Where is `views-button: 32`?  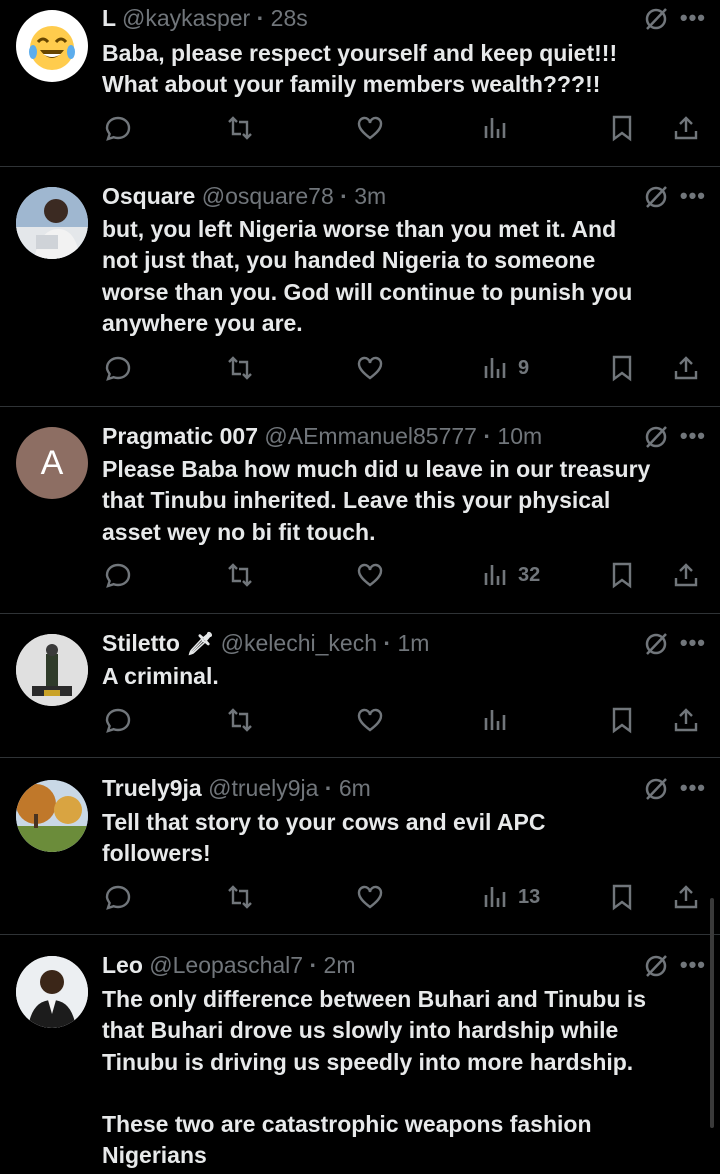
views-button: 32 is located at coordinates (511, 575).